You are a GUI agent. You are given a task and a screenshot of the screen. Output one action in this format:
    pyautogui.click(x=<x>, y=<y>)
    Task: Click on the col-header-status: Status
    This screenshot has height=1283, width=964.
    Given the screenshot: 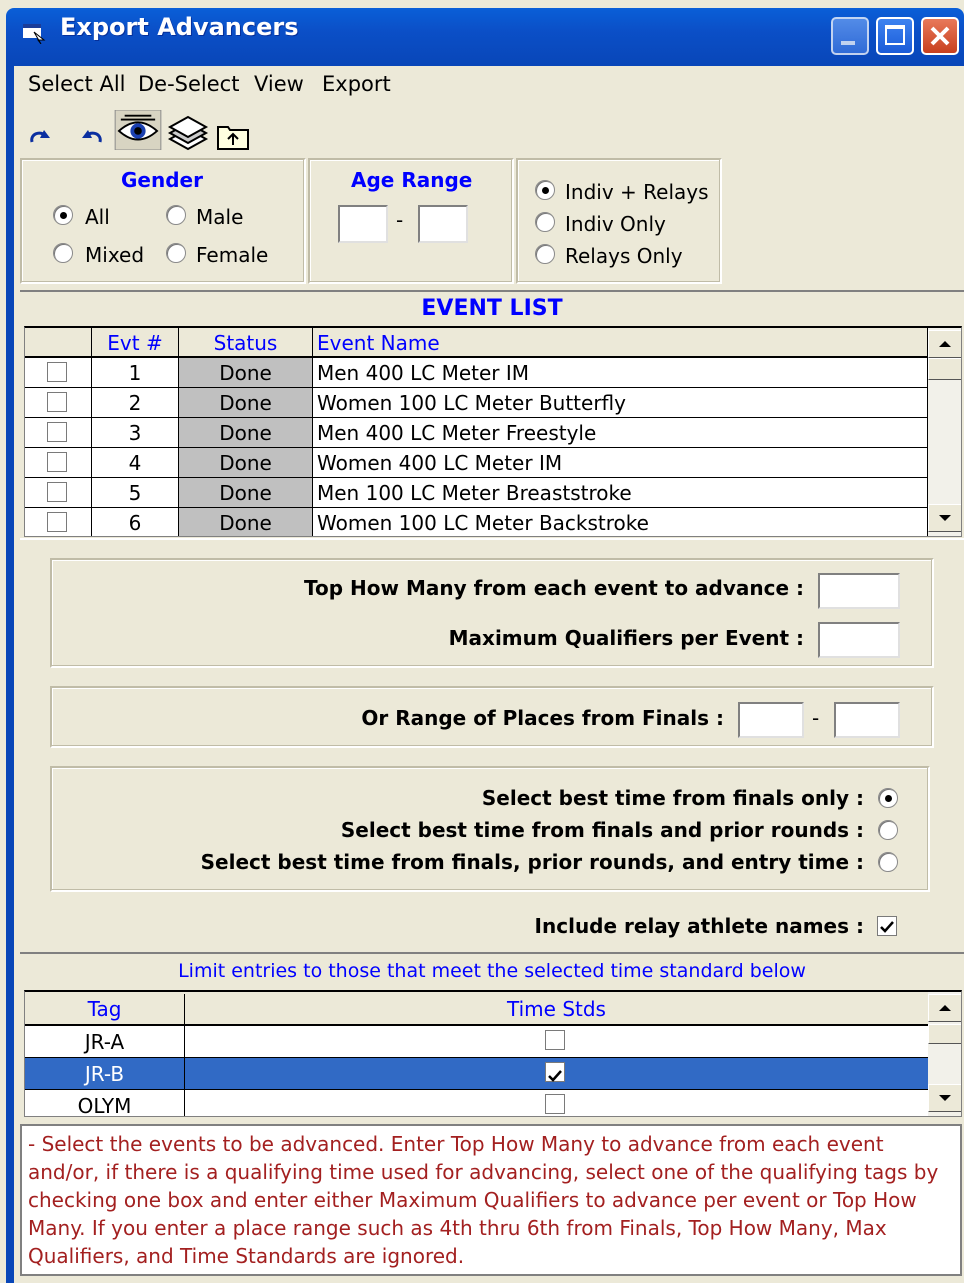 What is the action you would take?
    pyautogui.click(x=246, y=343)
    